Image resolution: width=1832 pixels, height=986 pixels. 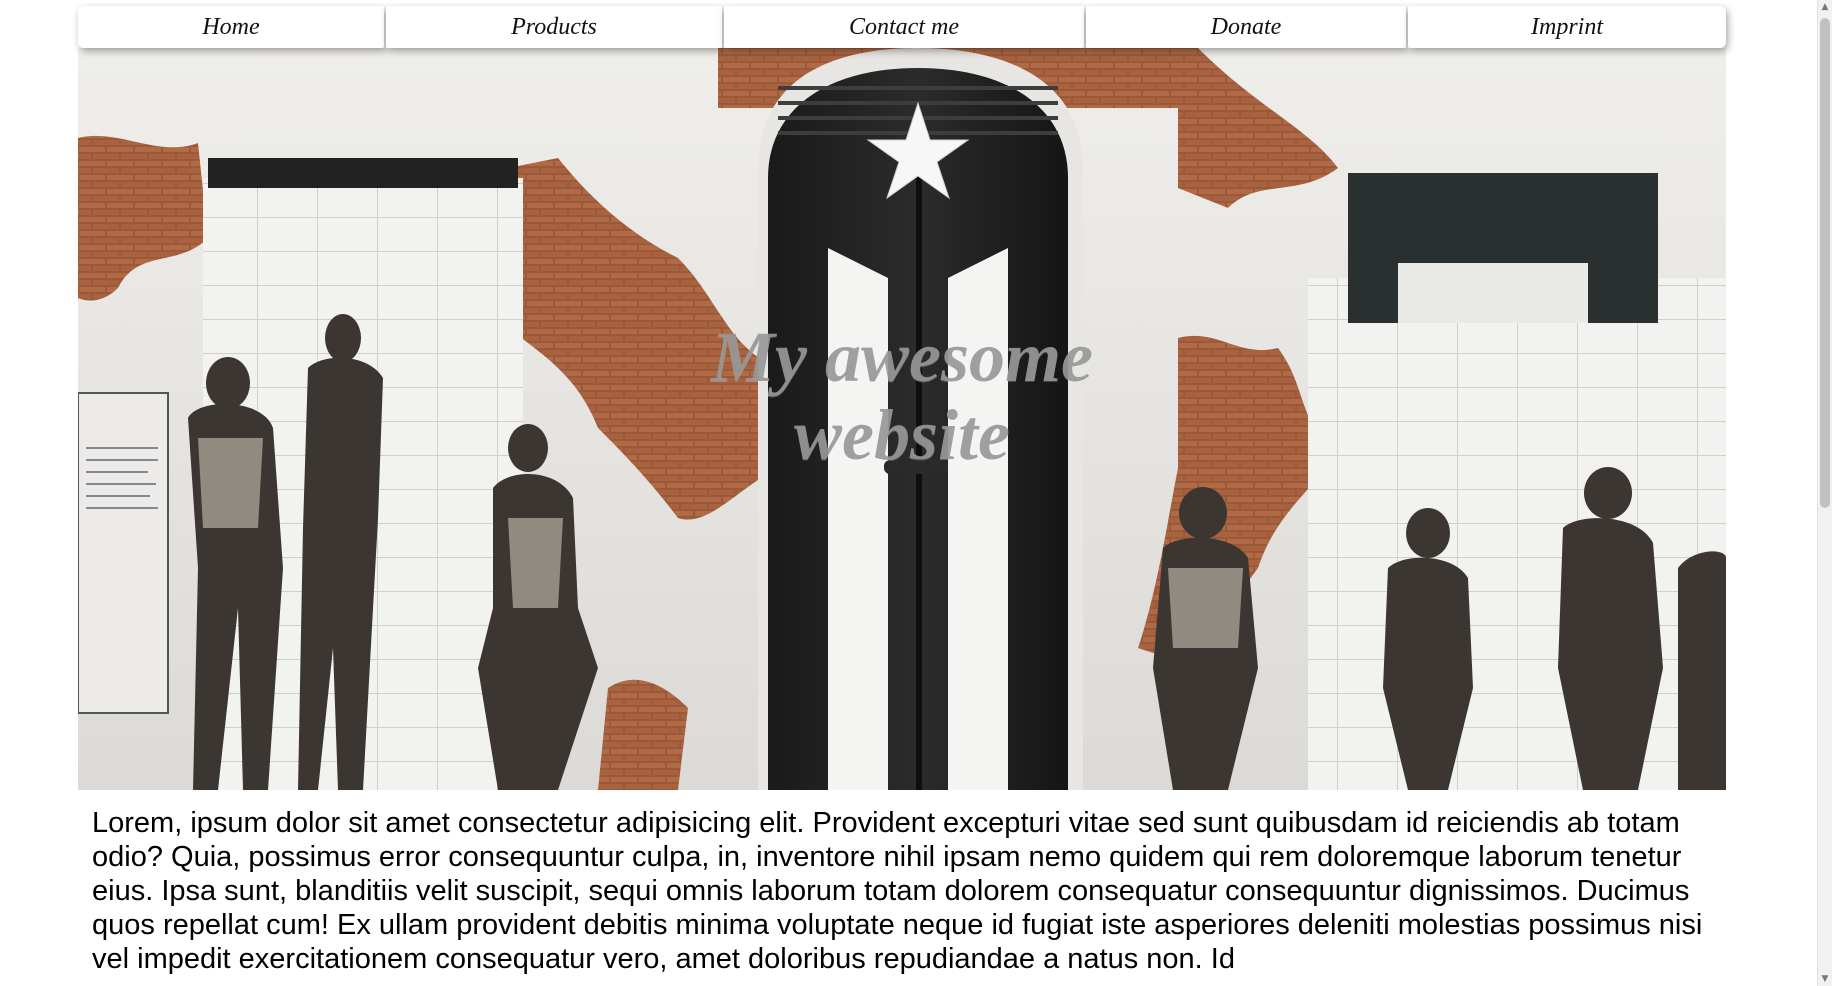 What do you see at coordinates (1825, 7) in the screenshot?
I see `scroll-up-icon: ▲` at bounding box center [1825, 7].